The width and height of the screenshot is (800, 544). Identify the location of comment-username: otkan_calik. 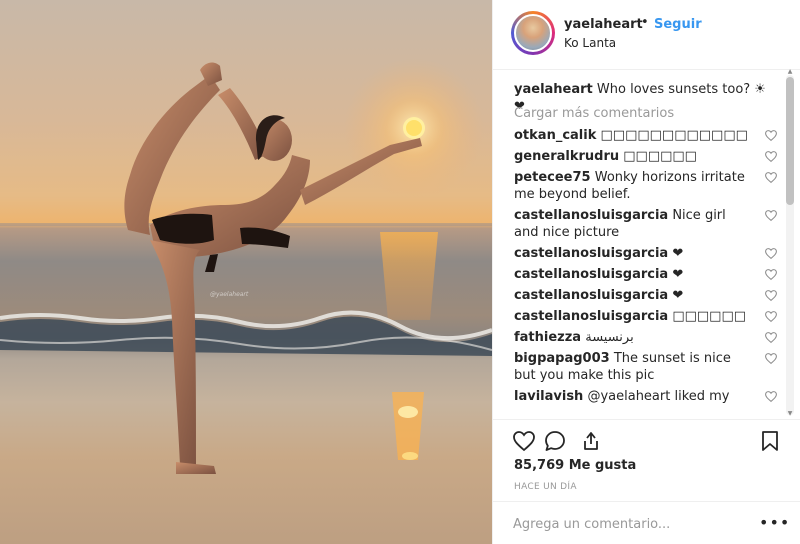
(555, 135).